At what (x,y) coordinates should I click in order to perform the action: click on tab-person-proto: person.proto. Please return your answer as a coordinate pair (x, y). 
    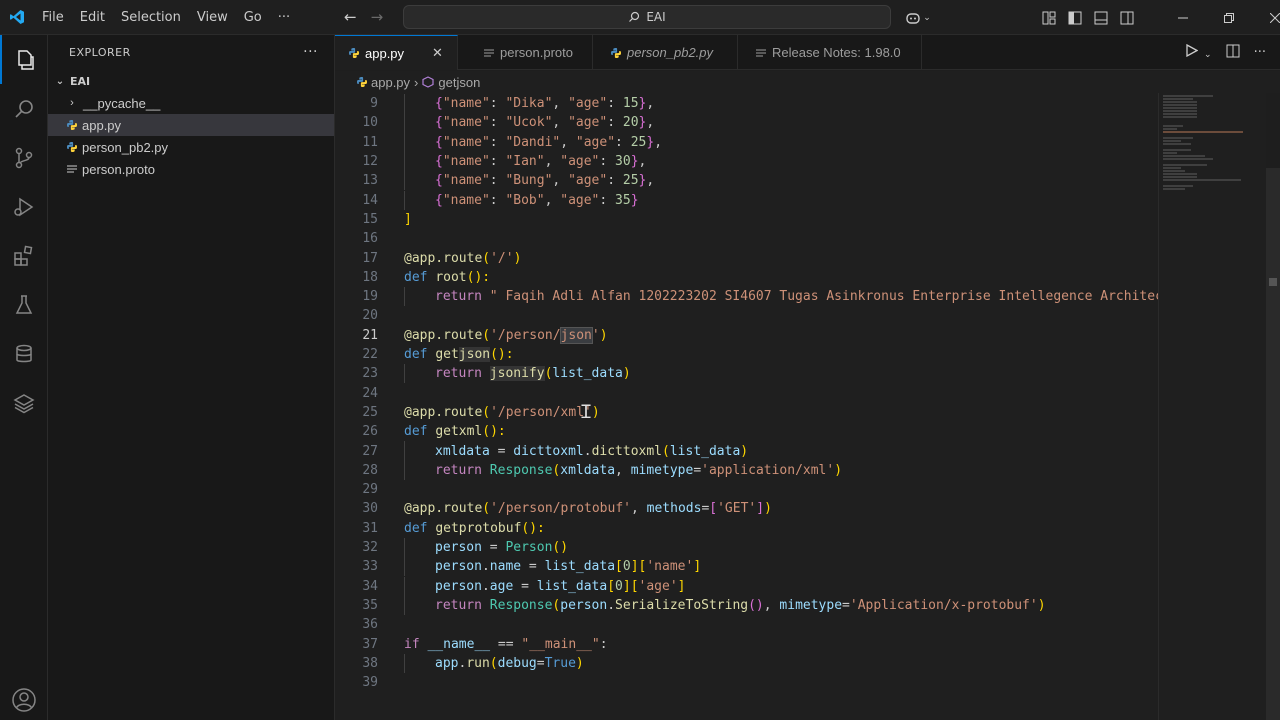
    Looking at the image, I should click on (525, 52).